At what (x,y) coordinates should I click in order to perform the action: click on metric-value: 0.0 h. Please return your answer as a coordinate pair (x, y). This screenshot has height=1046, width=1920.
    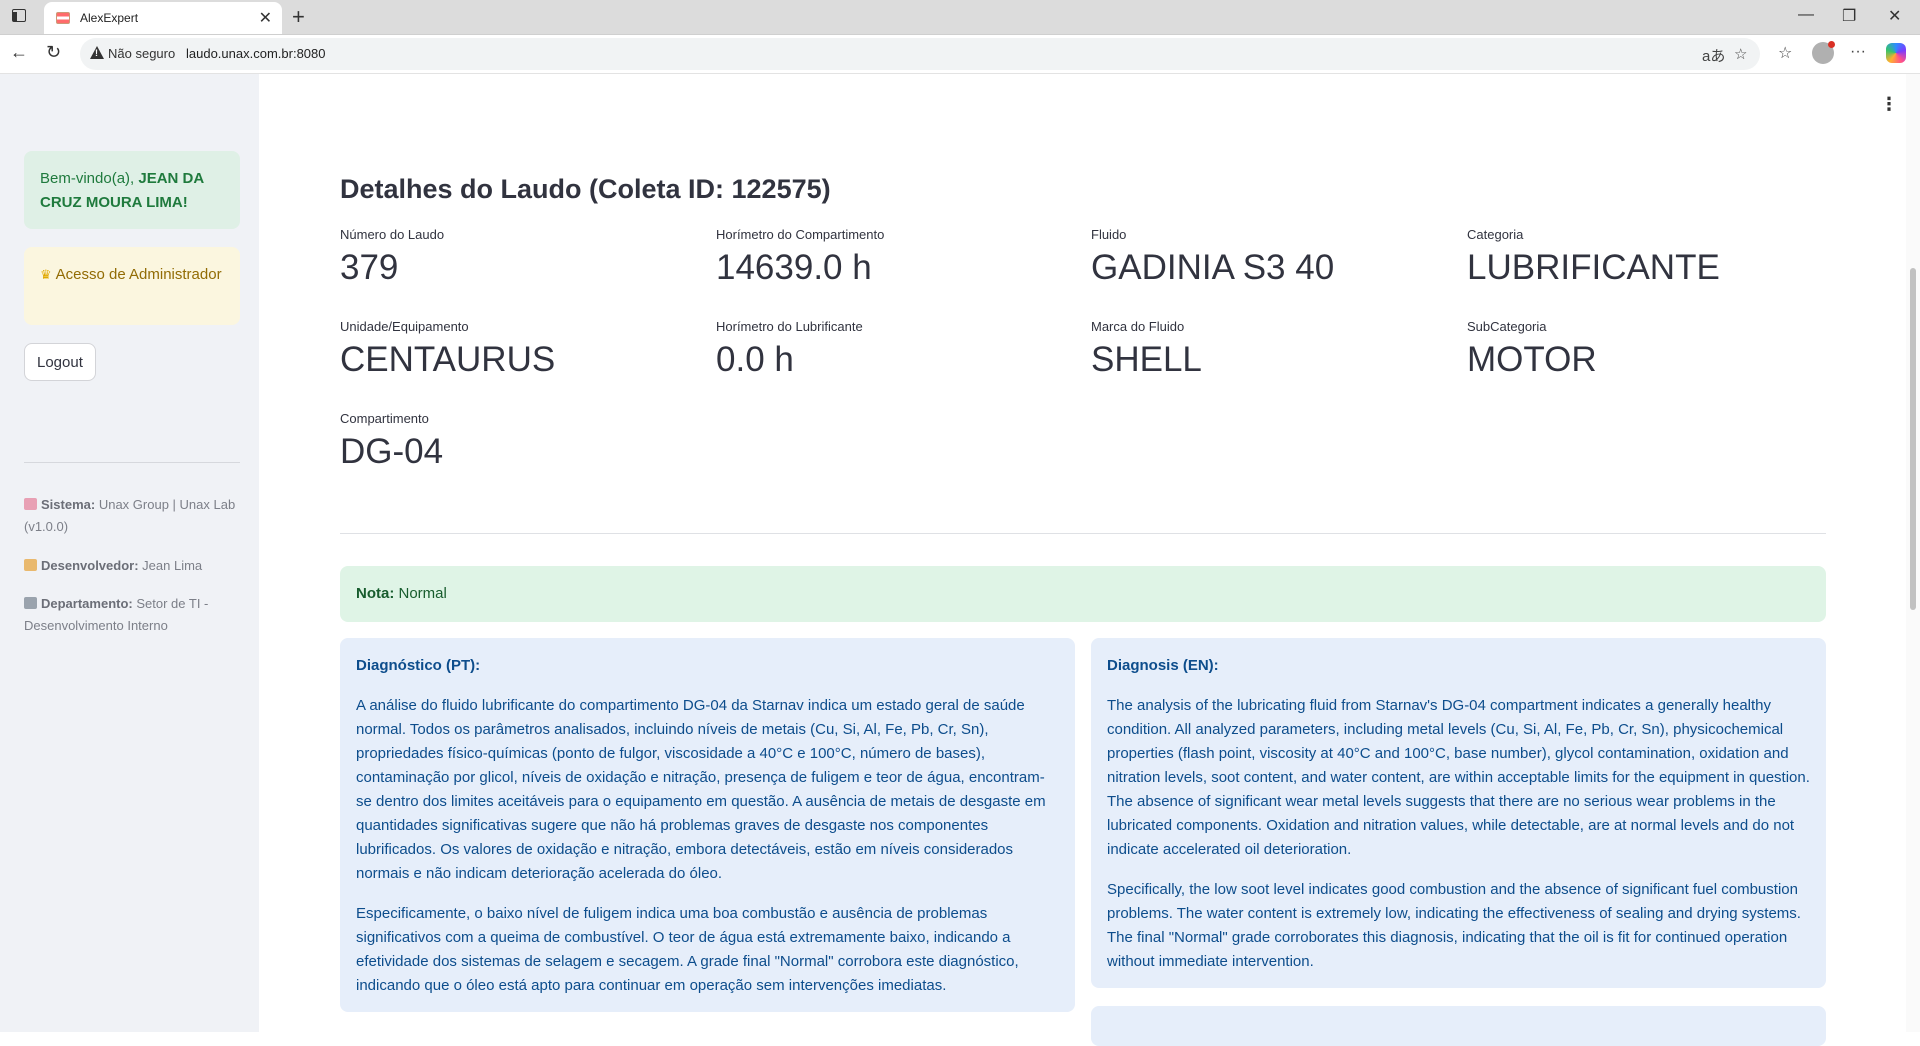
    Looking at the image, I should click on (755, 359).